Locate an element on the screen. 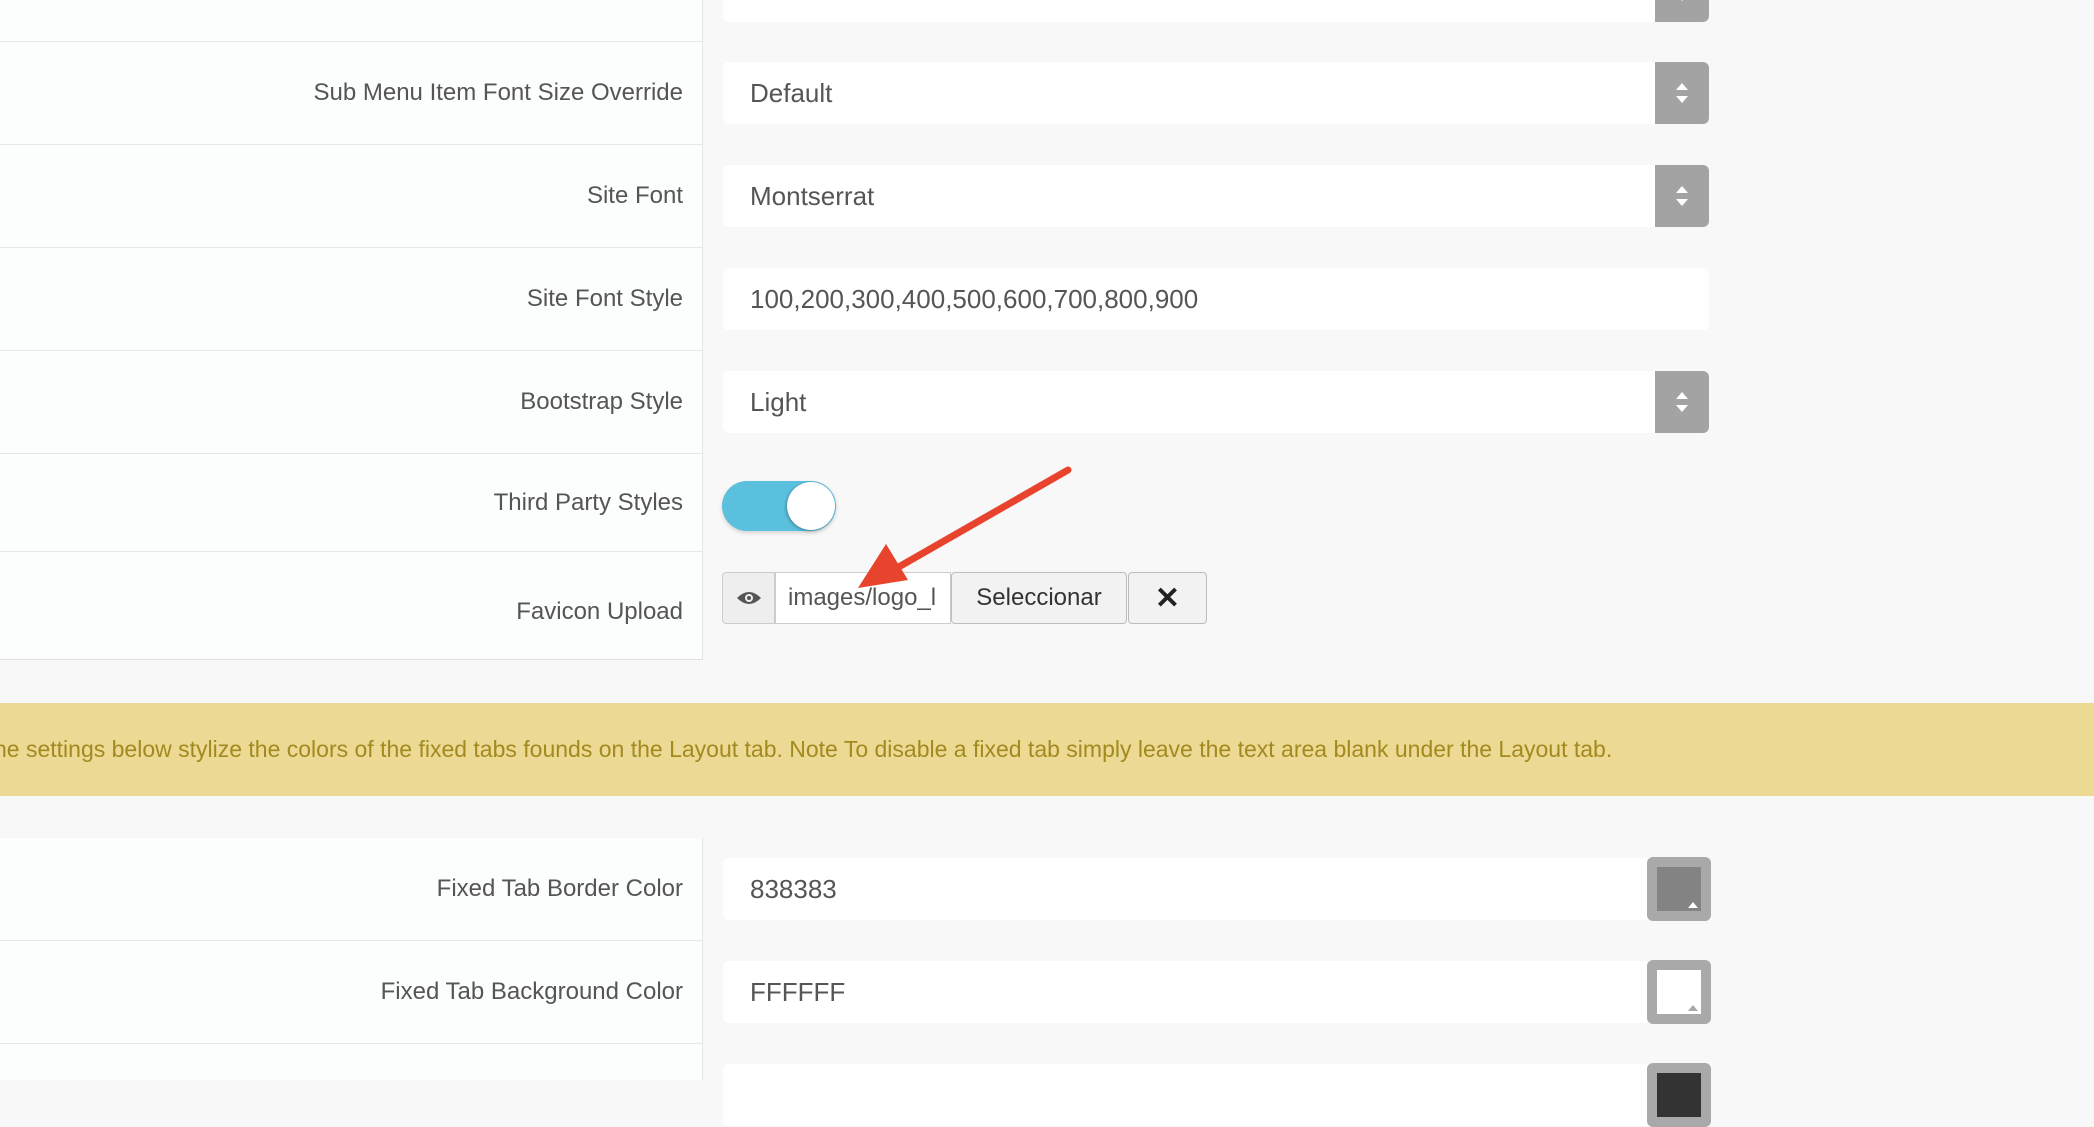 The image size is (2094, 1127). site-font-select: Montserrat is located at coordinates (1216, 196).